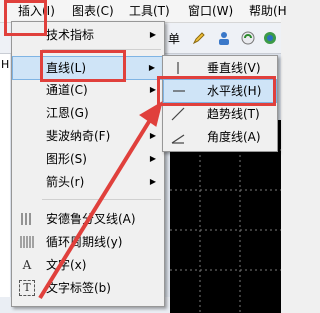 The height and width of the screenshot is (313, 320). What do you see at coordinates (224, 38) in the screenshot?
I see `person-icon` at bounding box center [224, 38].